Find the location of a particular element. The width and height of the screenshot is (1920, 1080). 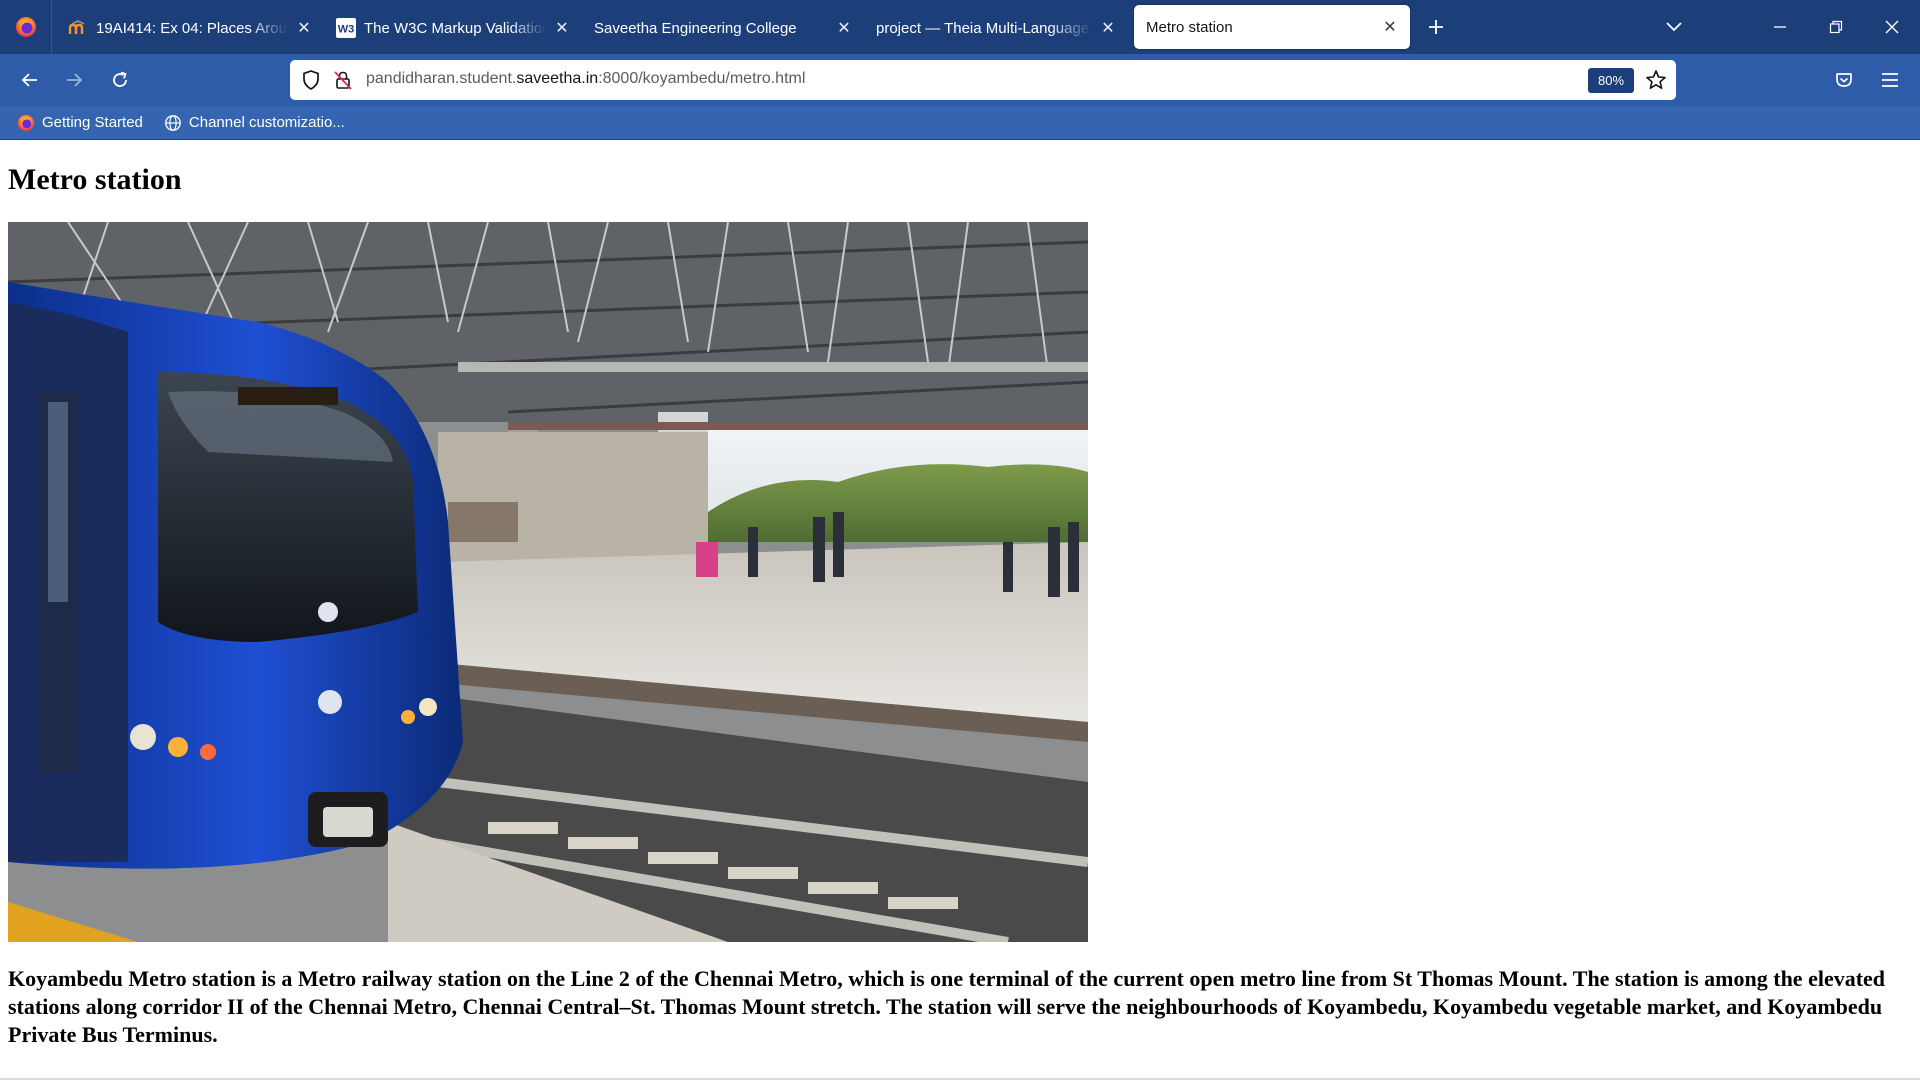

tab-saveetha: Saveetha Engineering College ✕ is located at coordinates (723, 28).